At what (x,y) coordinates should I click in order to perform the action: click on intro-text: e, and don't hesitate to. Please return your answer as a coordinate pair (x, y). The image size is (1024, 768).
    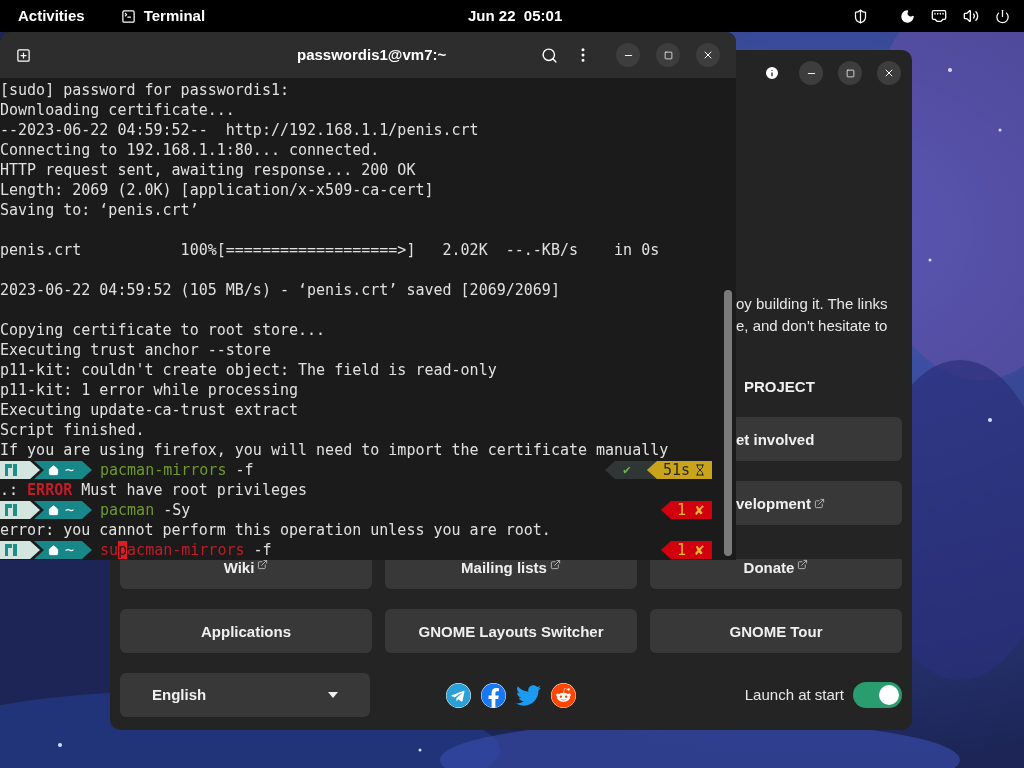
    Looking at the image, I should click on (812, 326).